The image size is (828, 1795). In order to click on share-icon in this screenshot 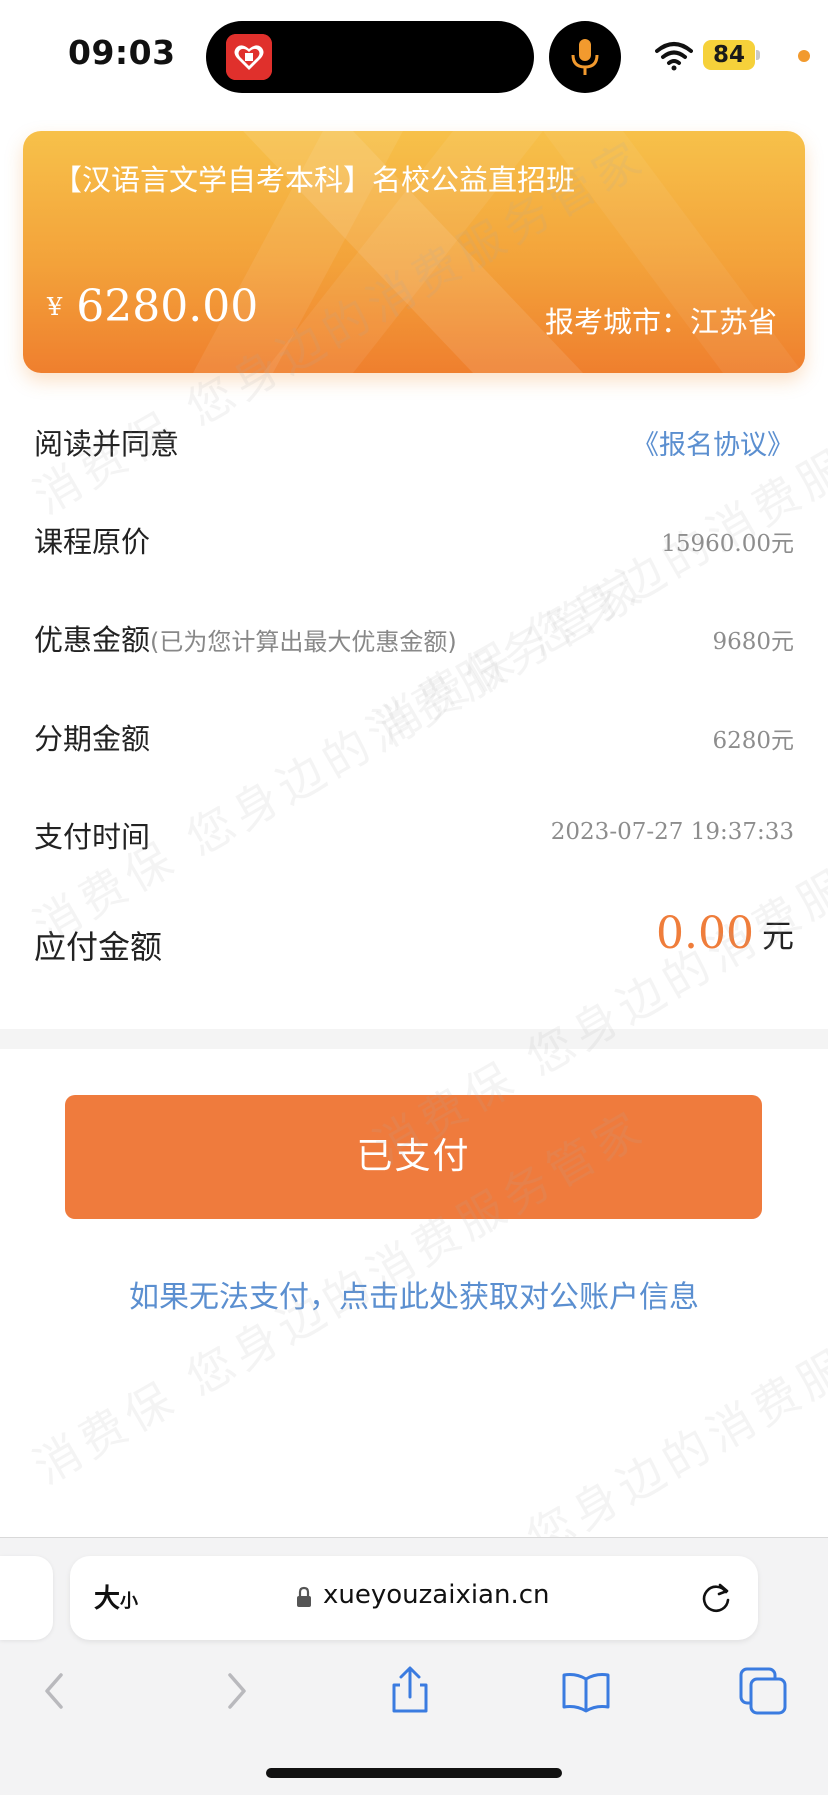, I will do `click(410, 1691)`.